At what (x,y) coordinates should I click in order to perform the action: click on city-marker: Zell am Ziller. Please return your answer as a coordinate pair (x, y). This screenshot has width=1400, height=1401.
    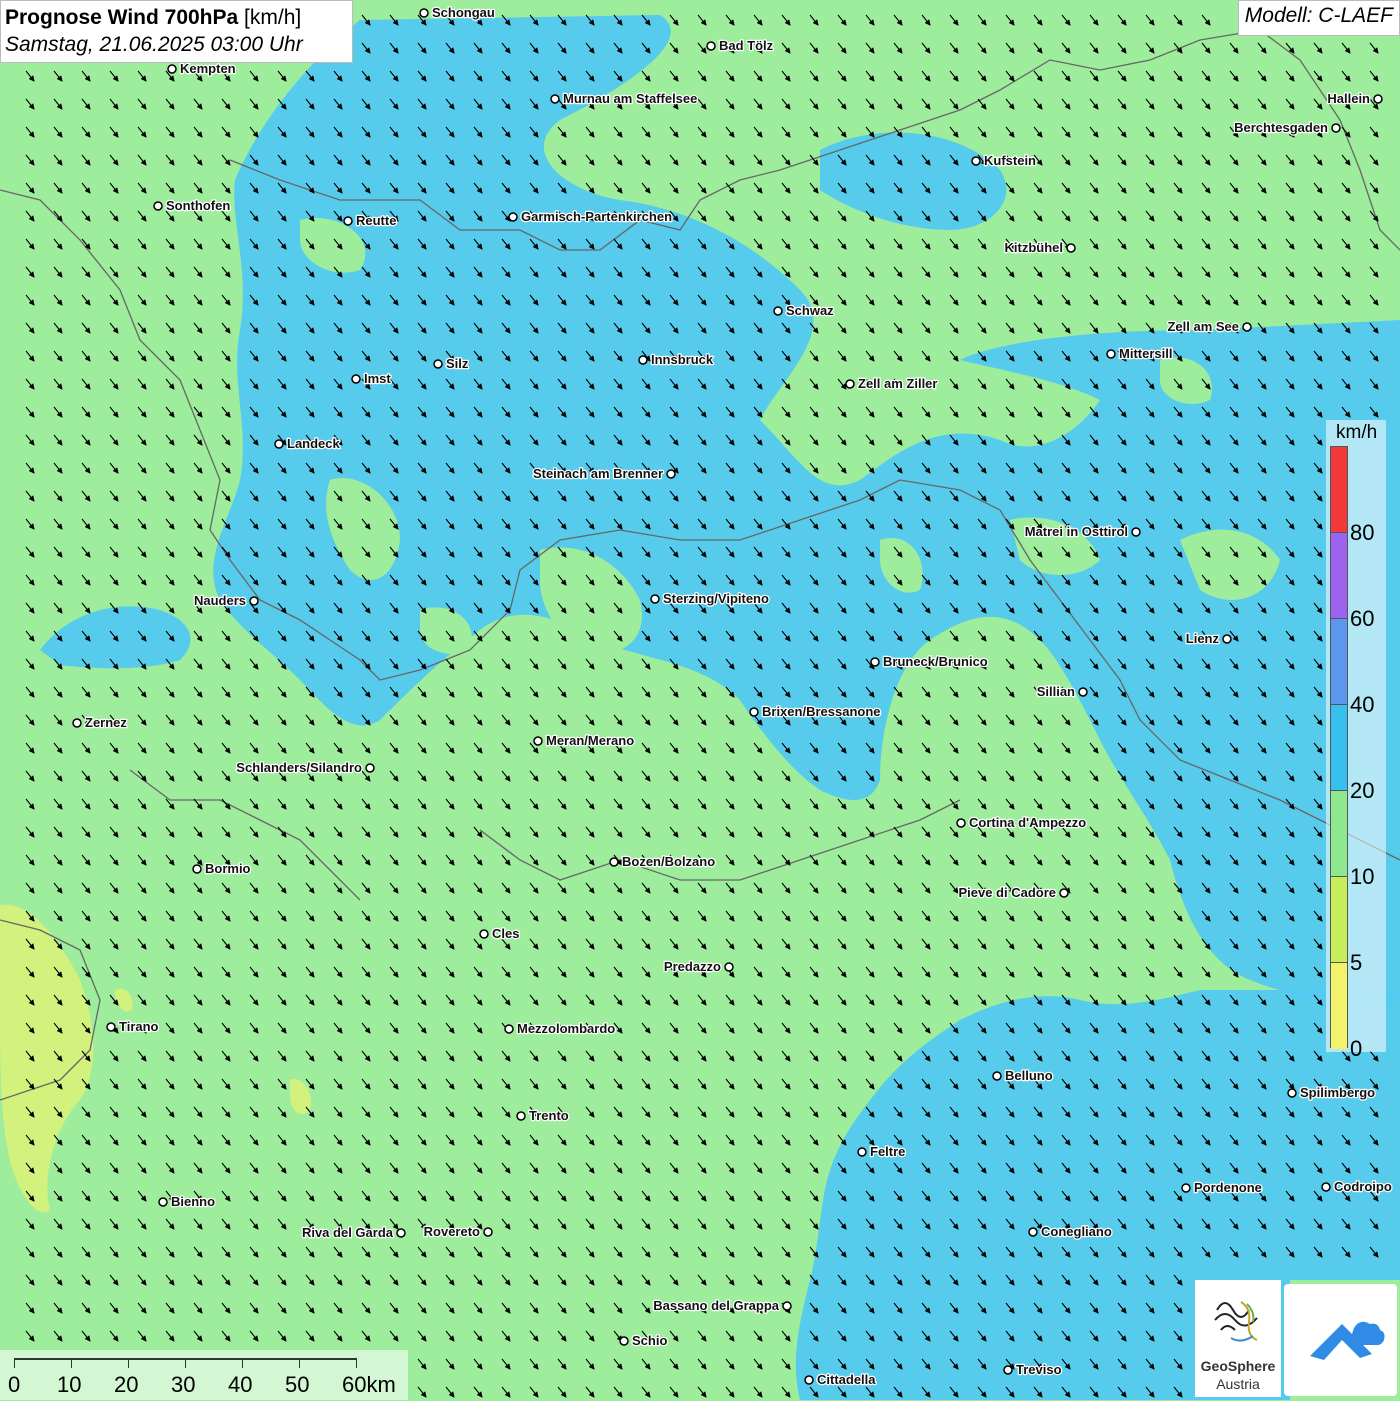
    Looking at the image, I should click on (892, 383).